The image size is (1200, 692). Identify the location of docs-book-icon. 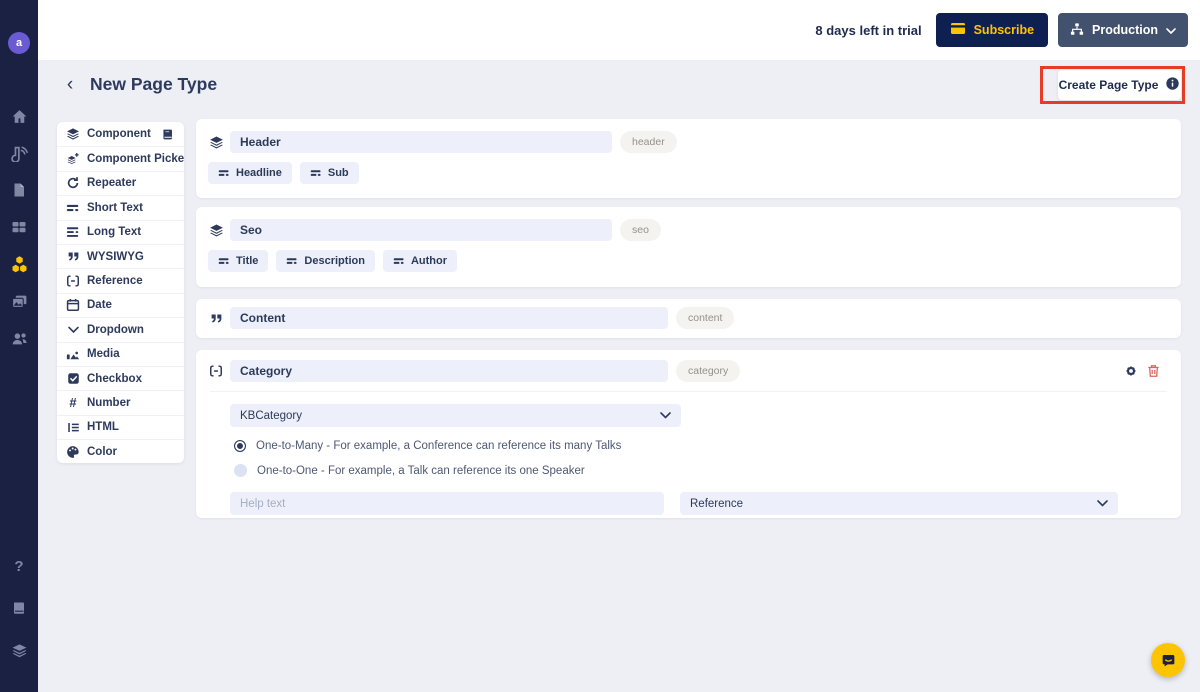
(19, 608).